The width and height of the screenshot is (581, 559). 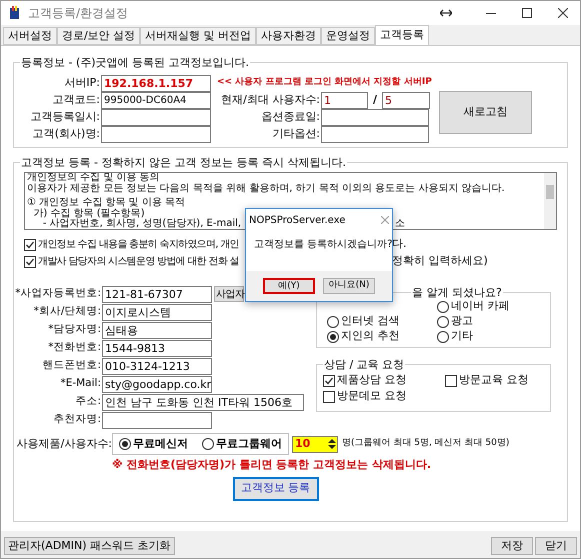 I want to click on option-label: 인터넷 검색, so click(x=370, y=321).